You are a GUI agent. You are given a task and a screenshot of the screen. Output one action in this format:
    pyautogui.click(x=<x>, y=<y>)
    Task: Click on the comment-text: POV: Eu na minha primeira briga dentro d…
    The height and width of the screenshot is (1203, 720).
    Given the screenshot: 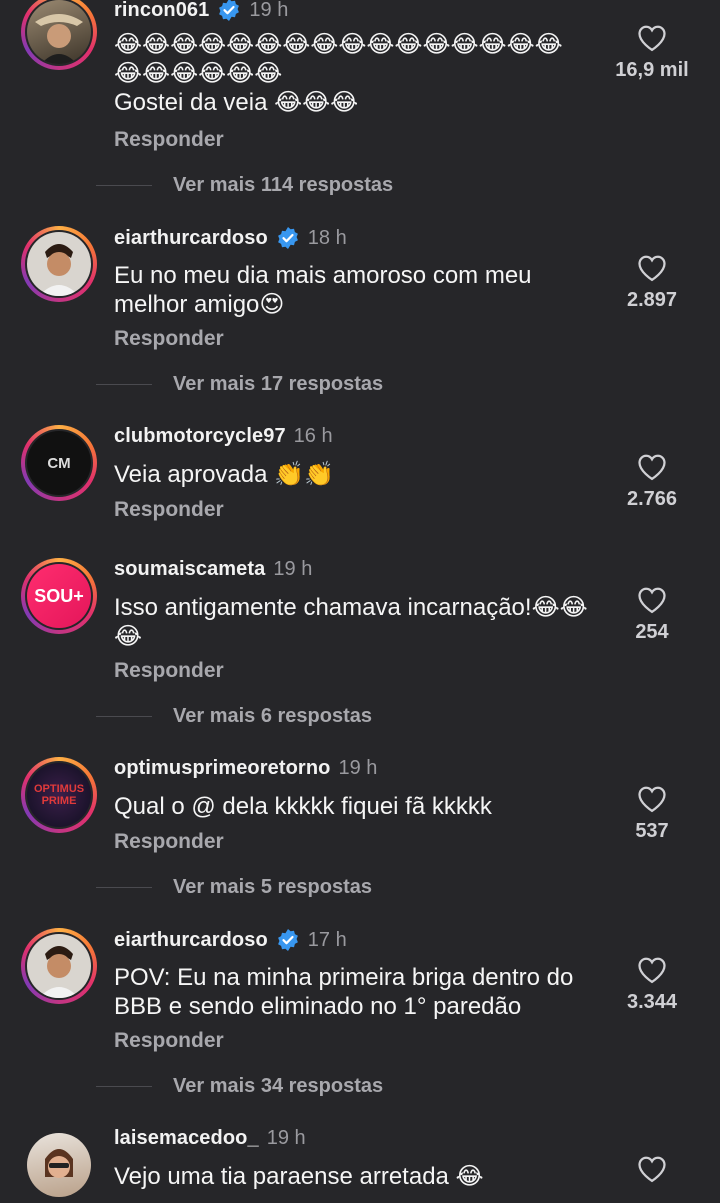 What is the action you would take?
    pyautogui.click(x=344, y=992)
    